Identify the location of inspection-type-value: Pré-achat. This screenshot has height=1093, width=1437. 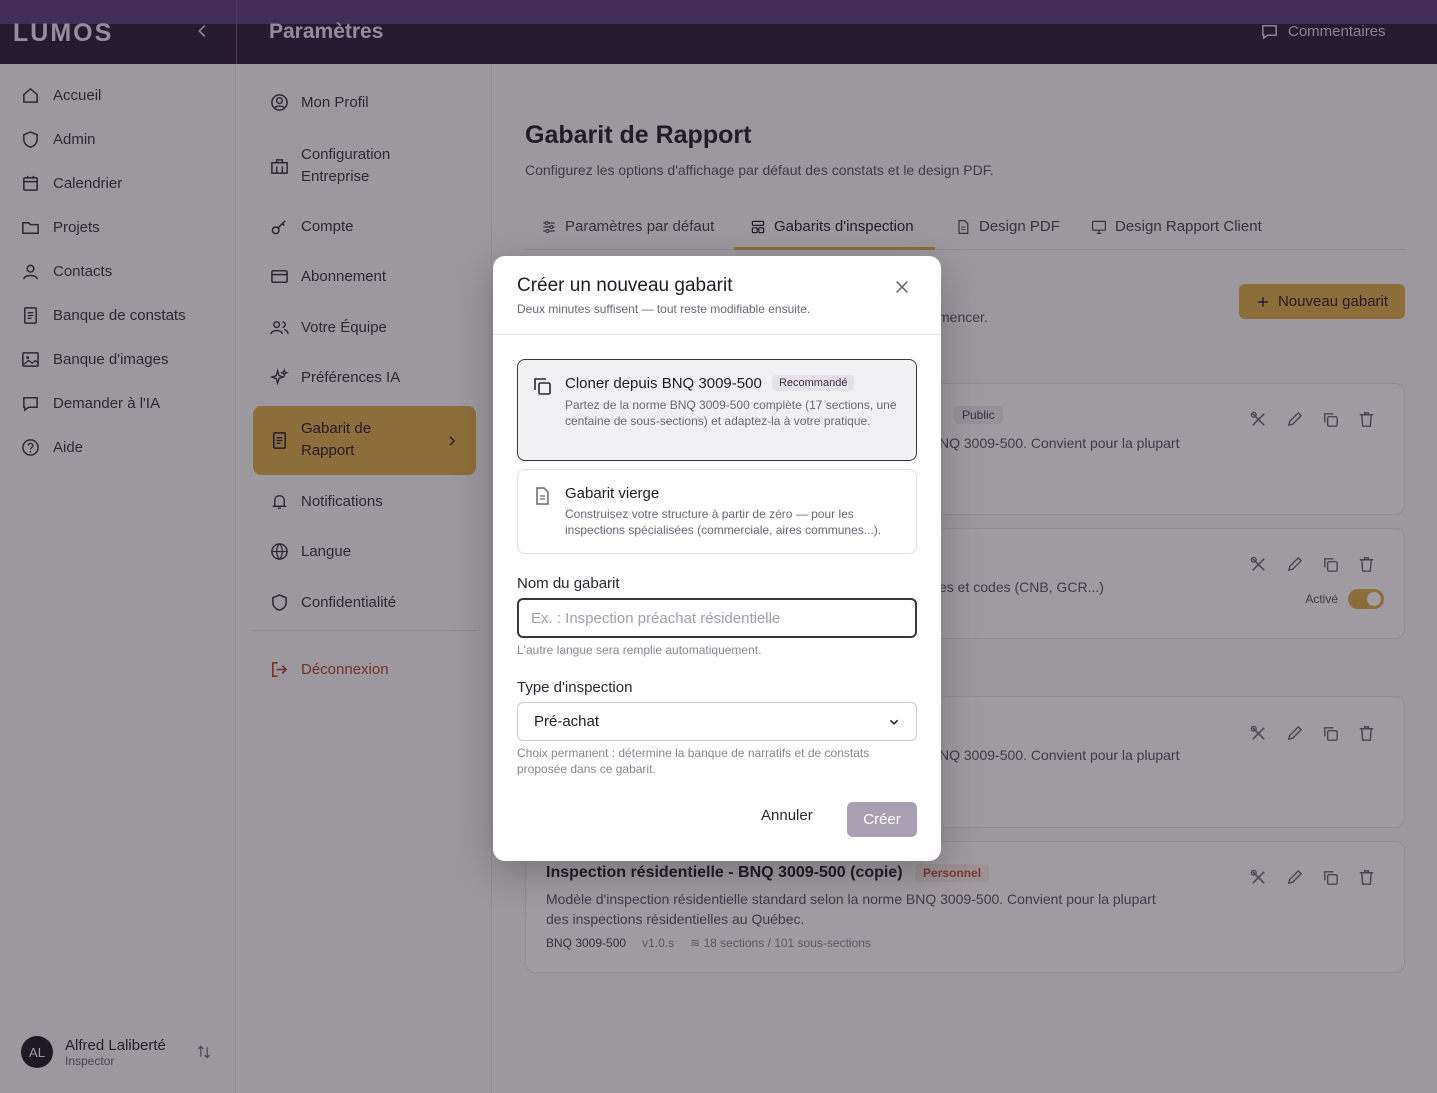
(567, 721).